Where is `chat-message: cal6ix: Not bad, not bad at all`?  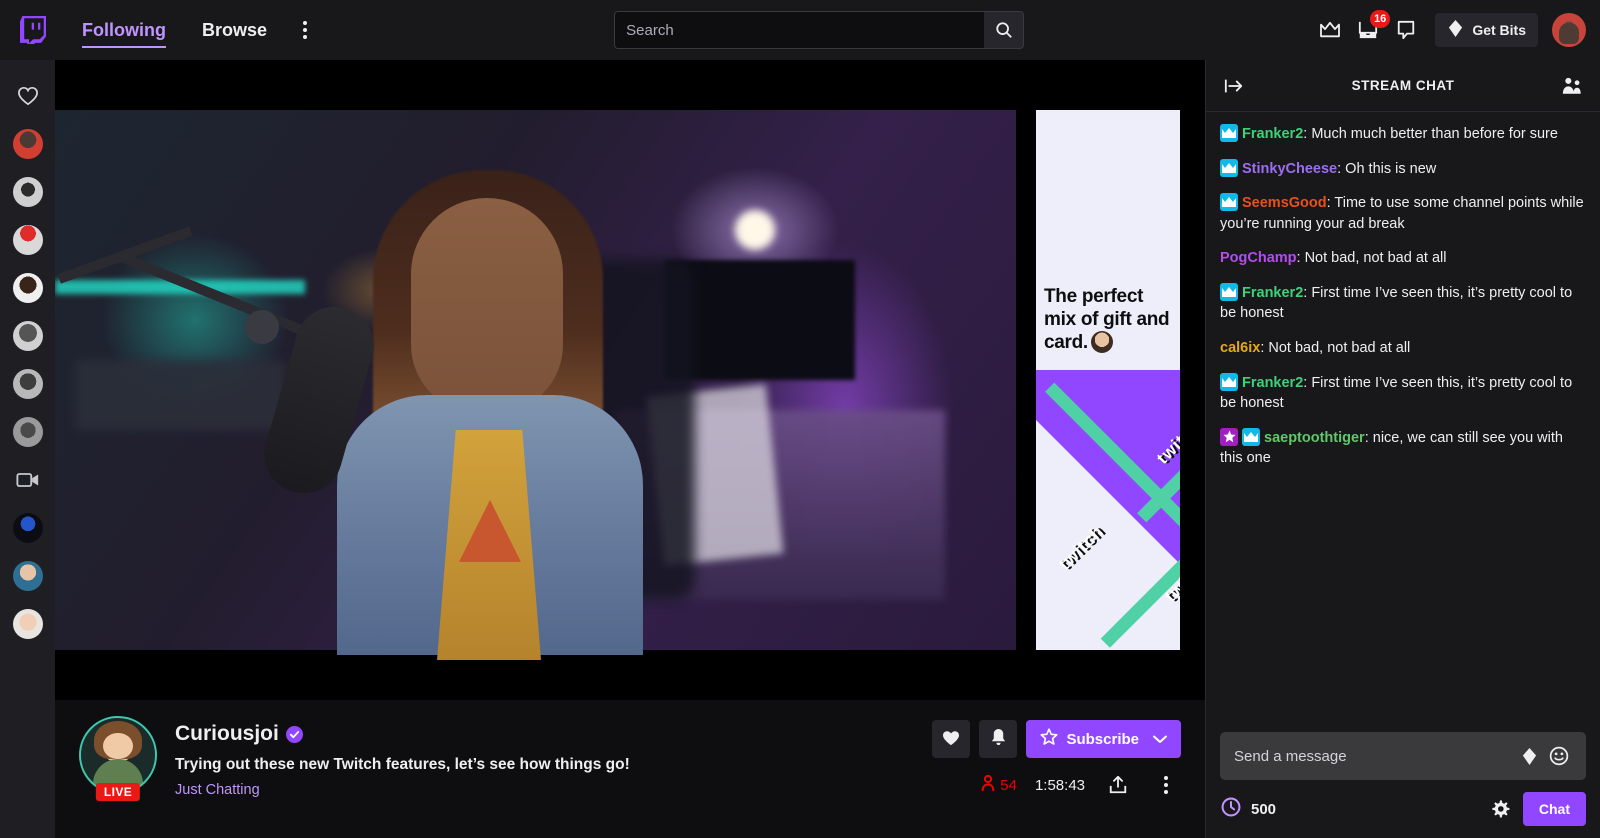
chat-message: cal6ix: Not bad, not bad at all is located at coordinates (1403, 348).